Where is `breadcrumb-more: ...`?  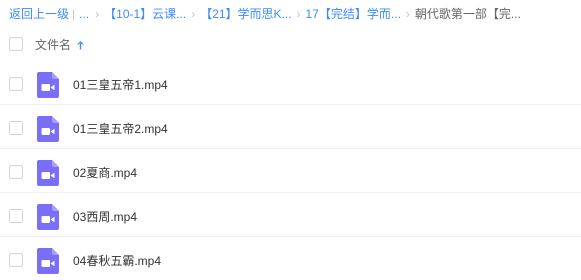
breadcrumb-more: ... is located at coordinates (84, 14).